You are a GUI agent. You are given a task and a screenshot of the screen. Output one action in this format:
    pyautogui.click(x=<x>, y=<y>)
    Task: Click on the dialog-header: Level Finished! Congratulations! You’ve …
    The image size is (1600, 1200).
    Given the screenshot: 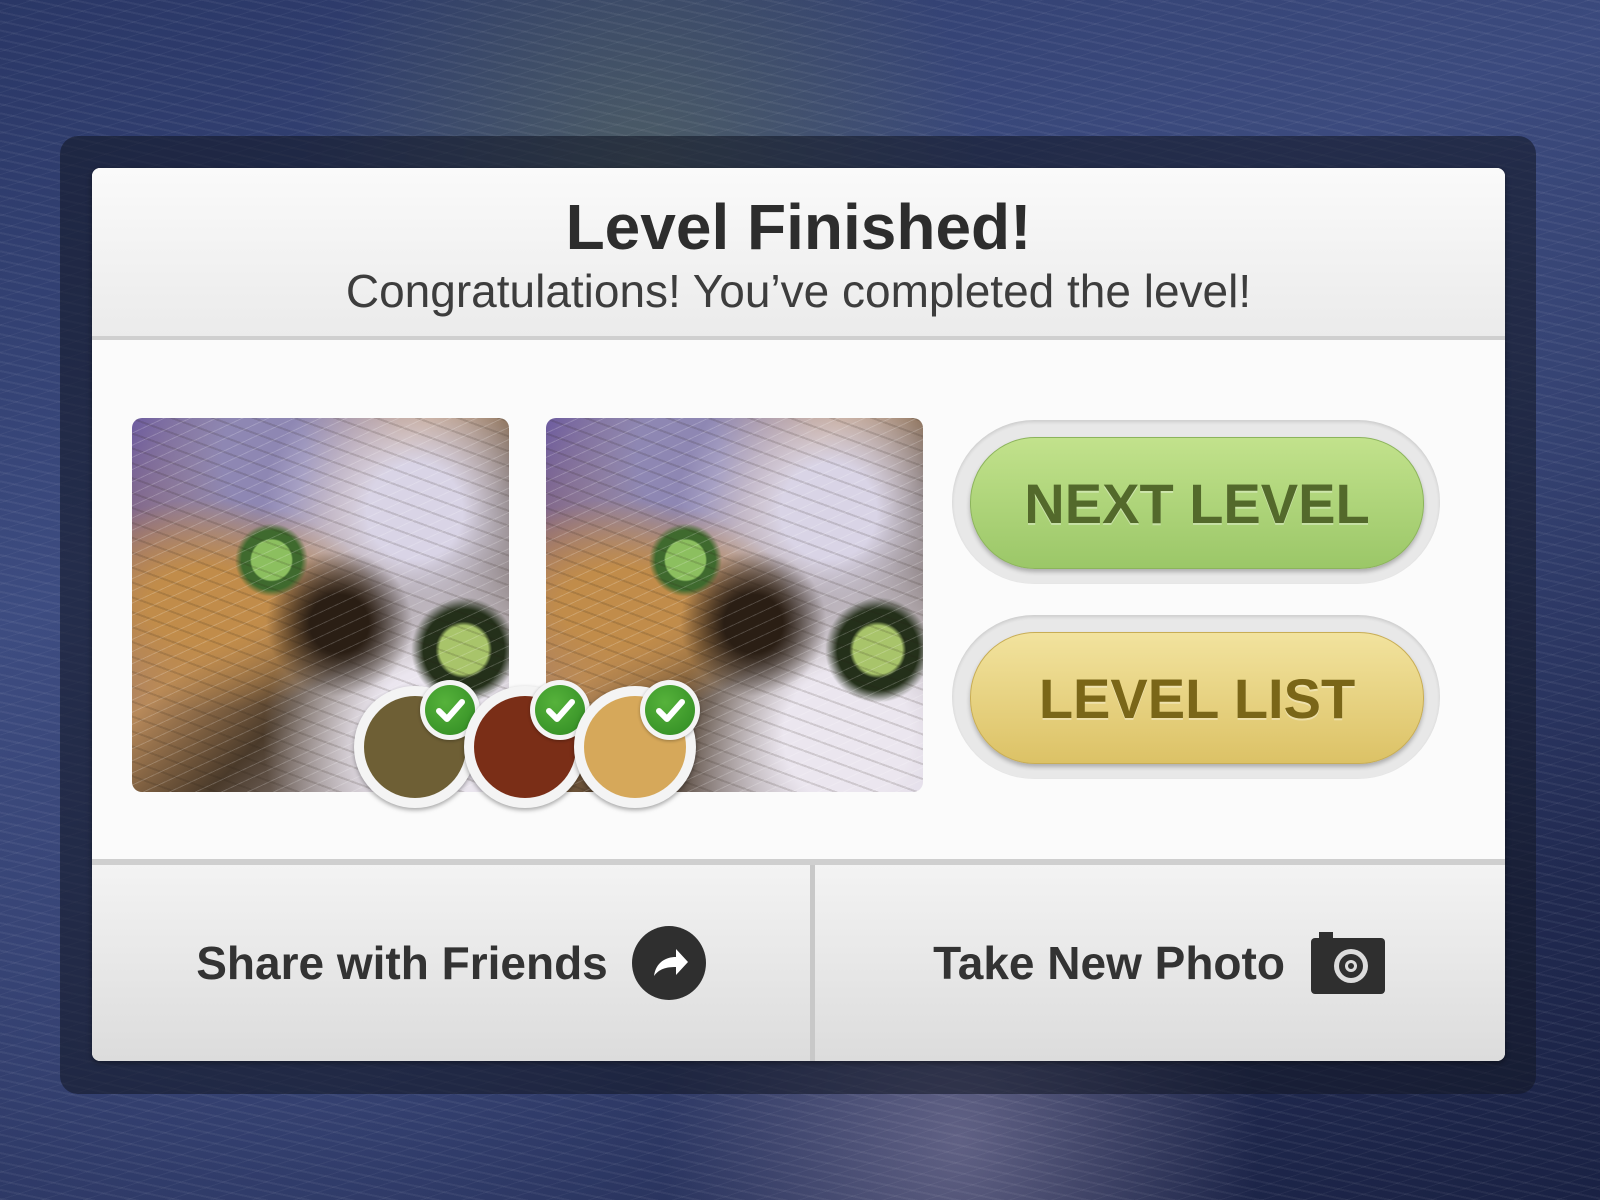 What is the action you would take?
    pyautogui.click(x=798, y=254)
    